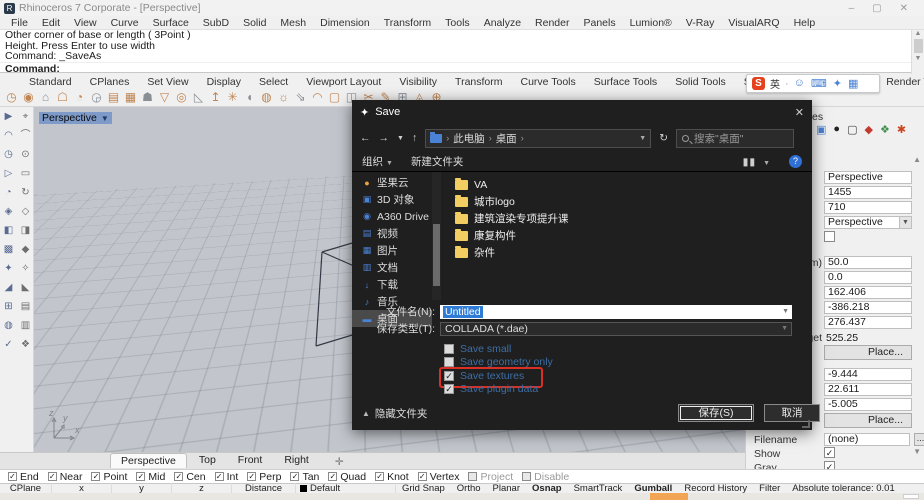  I want to click on menu-item: View, so click(85, 23).